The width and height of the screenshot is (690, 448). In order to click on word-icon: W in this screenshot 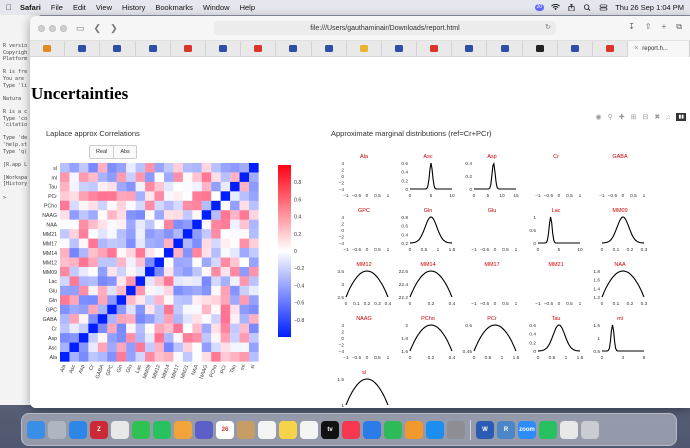, I will do `click(485, 429)`.